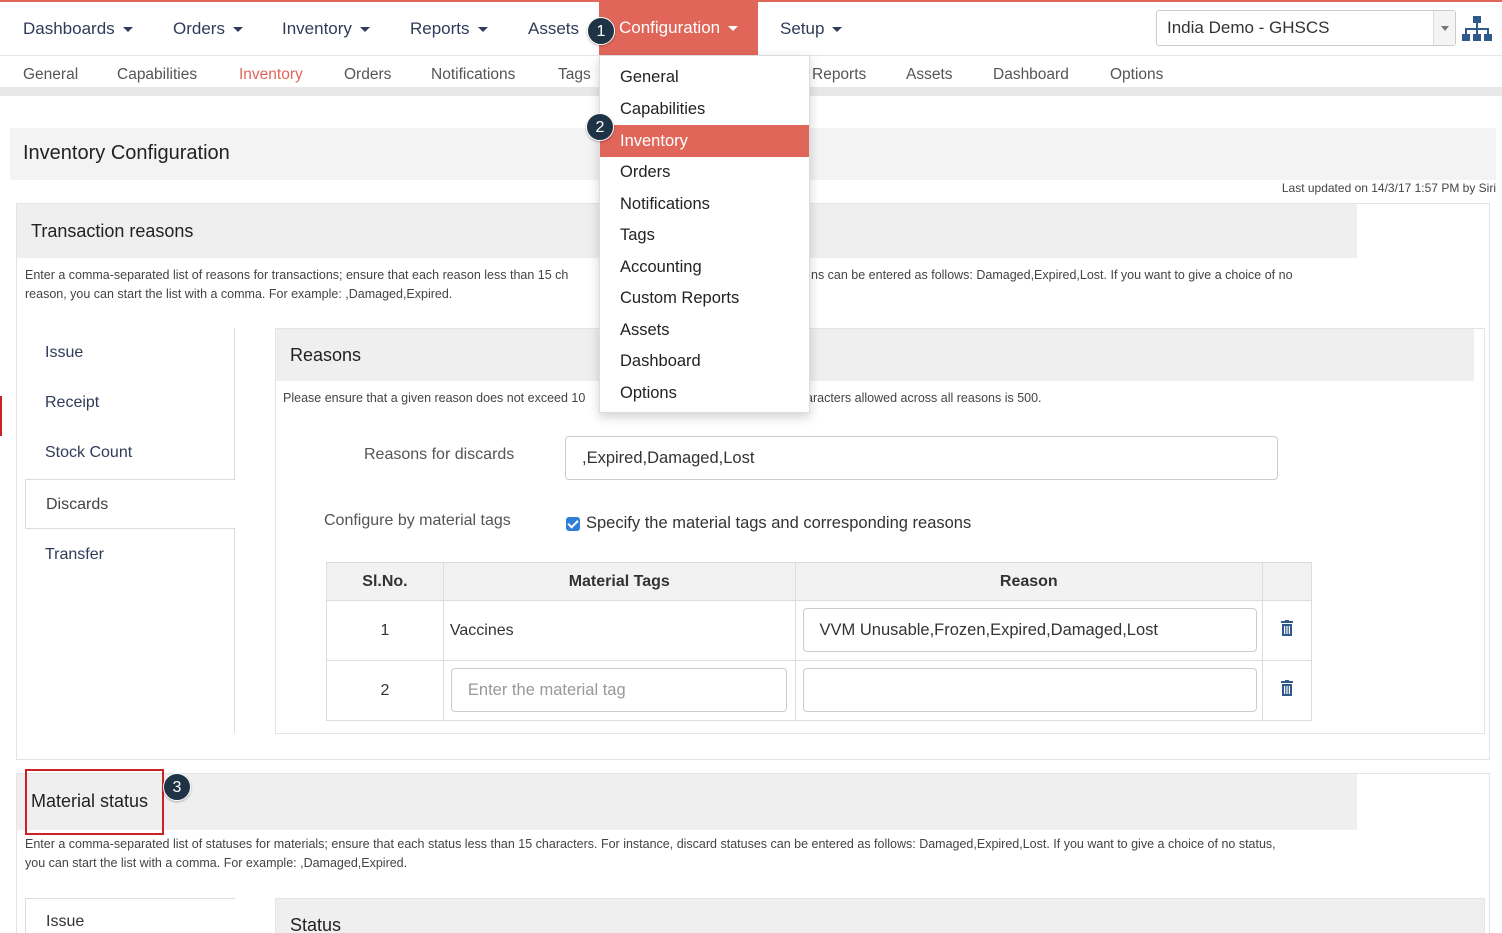 Image resolution: width=1502 pixels, height=933 pixels. What do you see at coordinates (50, 75) in the screenshot?
I see `subnav-general: General` at bounding box center [50, 75].